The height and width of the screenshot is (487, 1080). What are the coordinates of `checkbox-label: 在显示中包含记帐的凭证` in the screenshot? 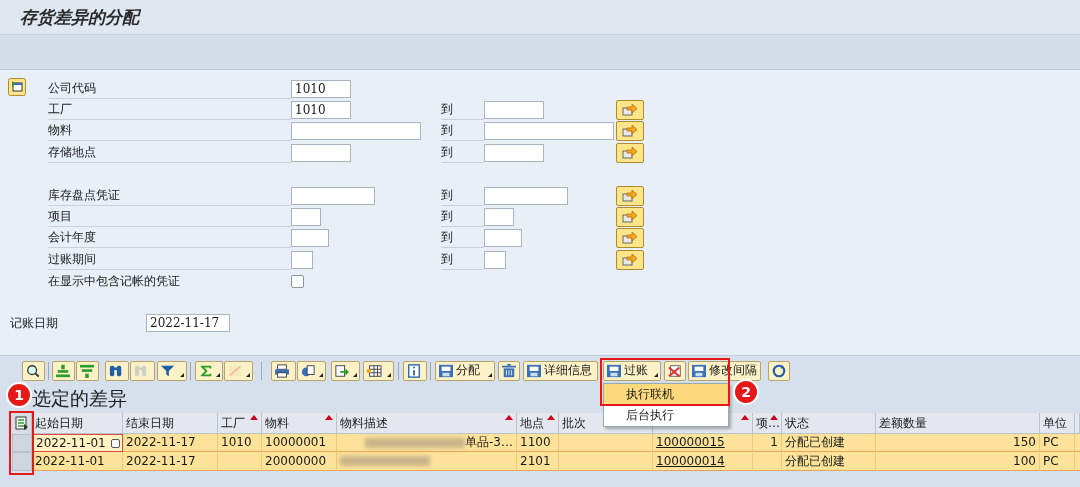 It's located at (114, 281).